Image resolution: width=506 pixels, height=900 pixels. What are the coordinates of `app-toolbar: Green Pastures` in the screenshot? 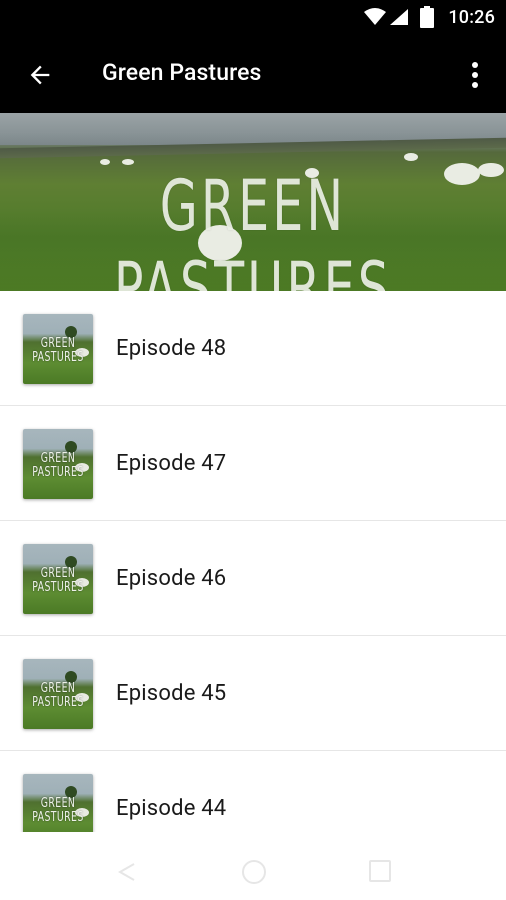 It's located at (253, 74).